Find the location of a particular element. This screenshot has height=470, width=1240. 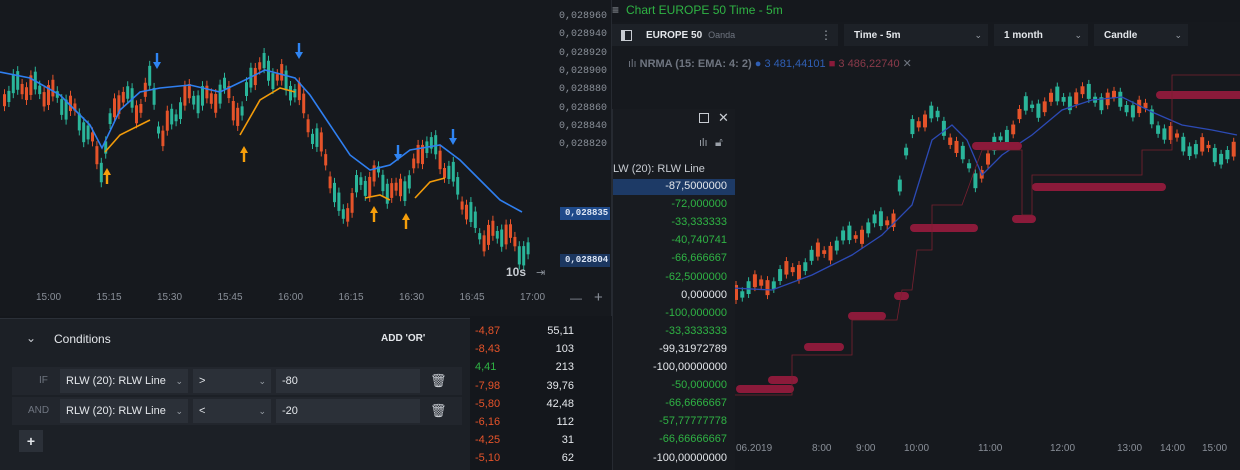

table-cell-value: -57,77777778 is located at coordinates (693, 421).